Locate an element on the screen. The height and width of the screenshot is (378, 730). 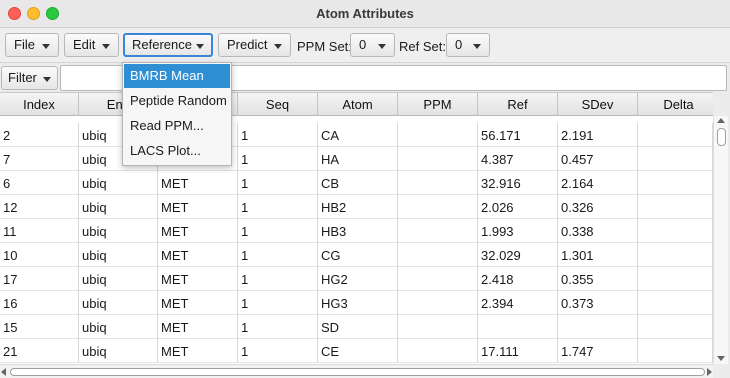
scroll-up-icon is located at coordinates (721, 120).